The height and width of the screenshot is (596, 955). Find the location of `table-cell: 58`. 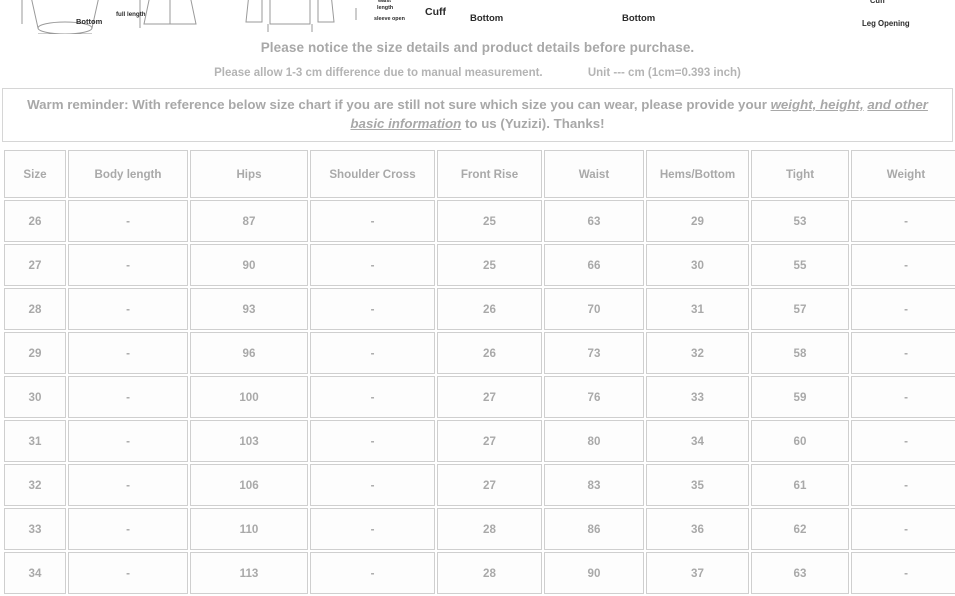

table-cell: 58 is located at coordinates (800, 353).